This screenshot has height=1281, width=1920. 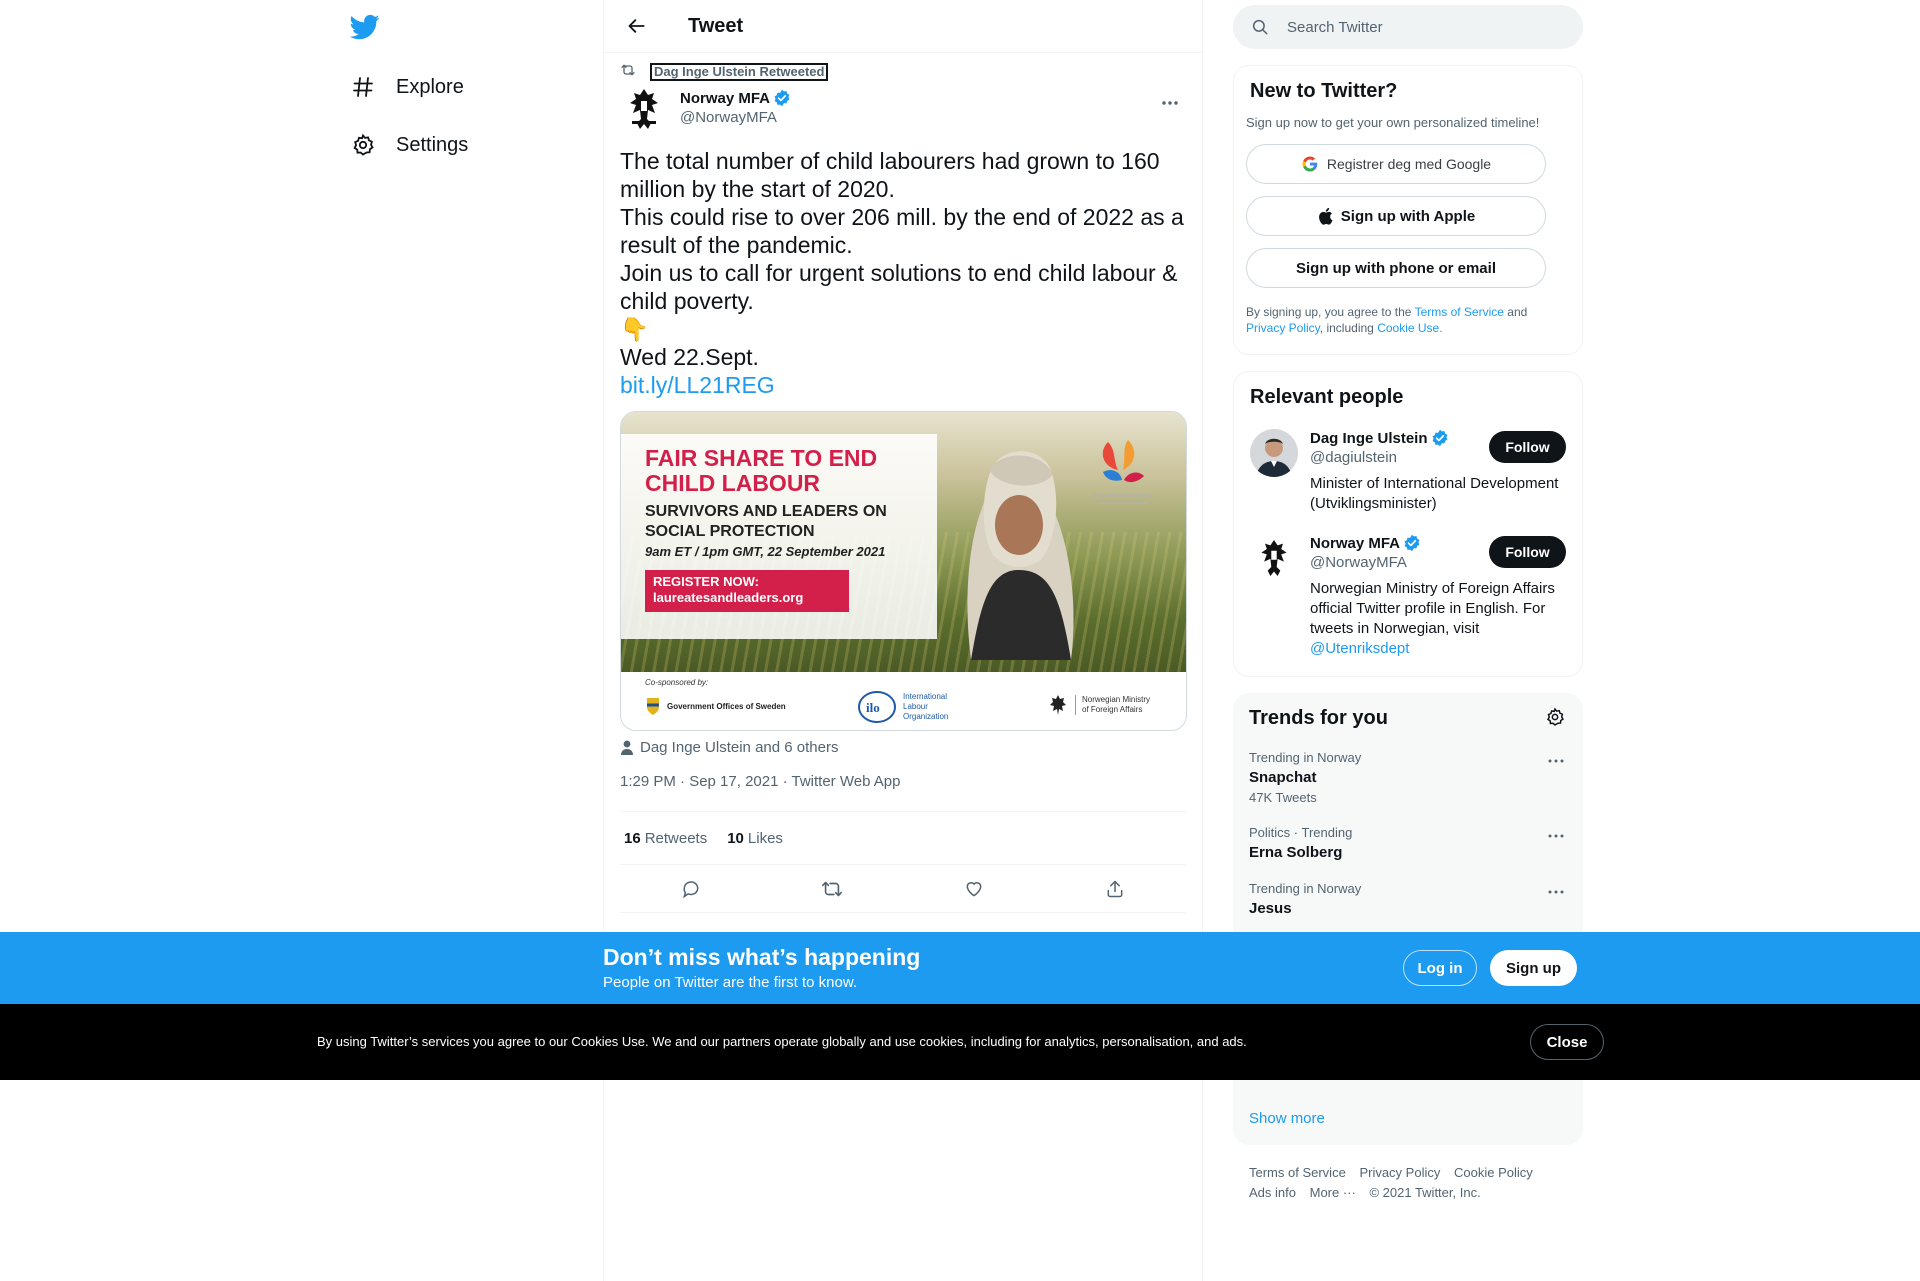 What do you see at coordinates (1318, 718) in the screenshot?
I see `trends-title: Trends for you` at bounding box center [1318, 718].